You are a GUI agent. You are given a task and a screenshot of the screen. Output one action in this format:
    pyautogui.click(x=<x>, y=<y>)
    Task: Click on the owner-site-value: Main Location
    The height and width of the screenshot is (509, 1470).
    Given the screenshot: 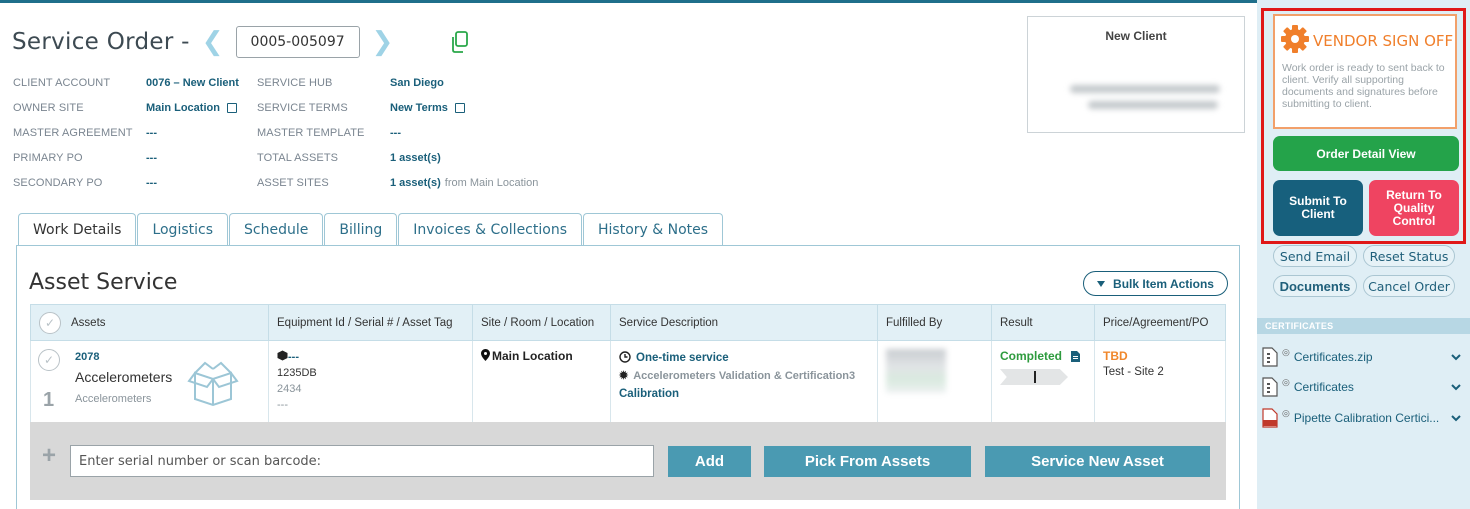 What is the action you would take?
    pyautogui.click(x=201, y=108)
    